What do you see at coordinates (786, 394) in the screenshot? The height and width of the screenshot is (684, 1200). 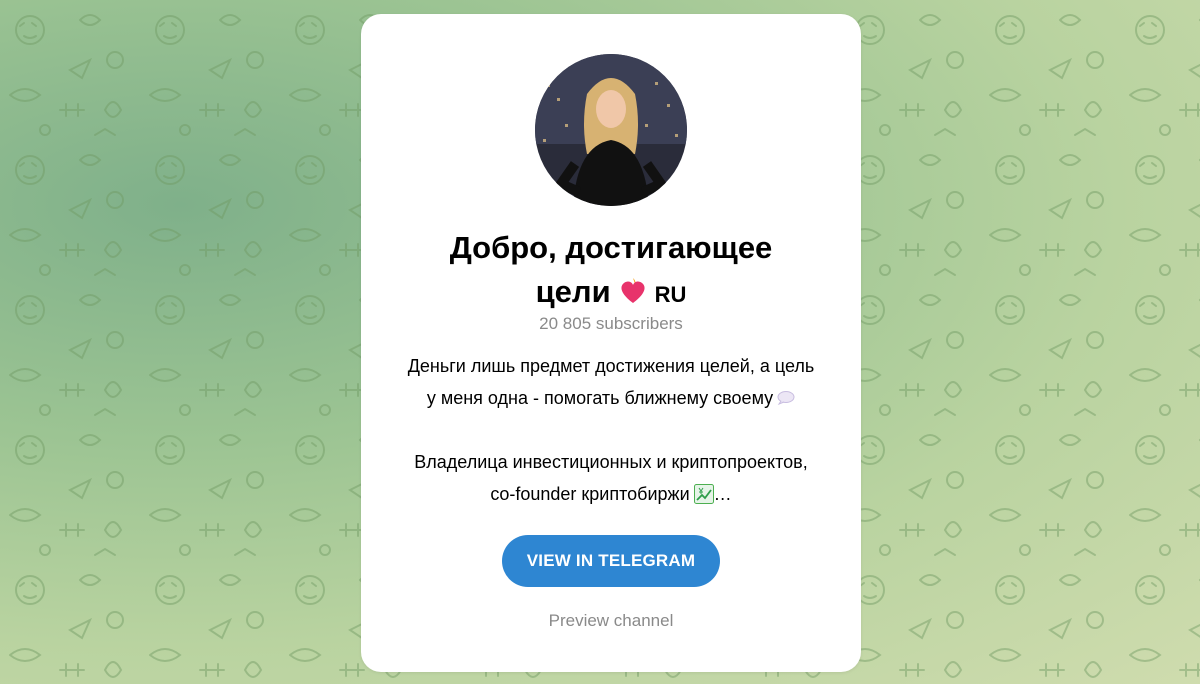 I see `speech-bubble-icon` at bounding box center [786, 394].